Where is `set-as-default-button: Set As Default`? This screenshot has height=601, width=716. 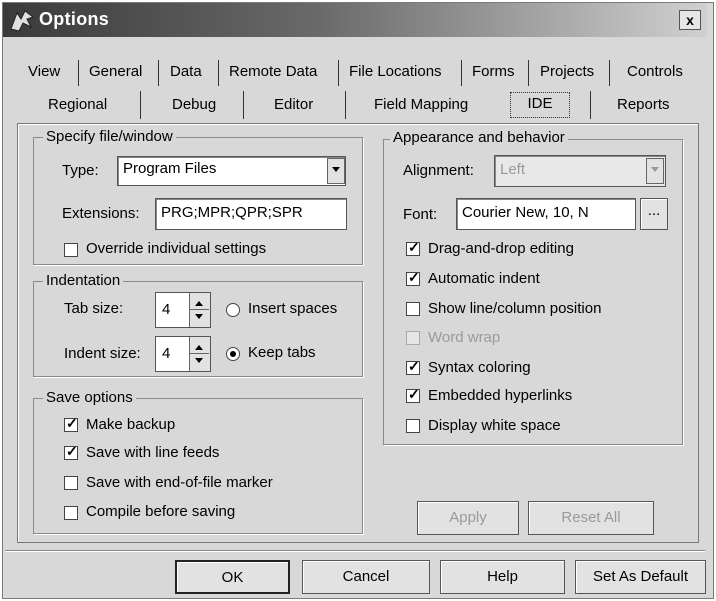 set-as-default-button: Set As Default is located at coordinates (640, 577).